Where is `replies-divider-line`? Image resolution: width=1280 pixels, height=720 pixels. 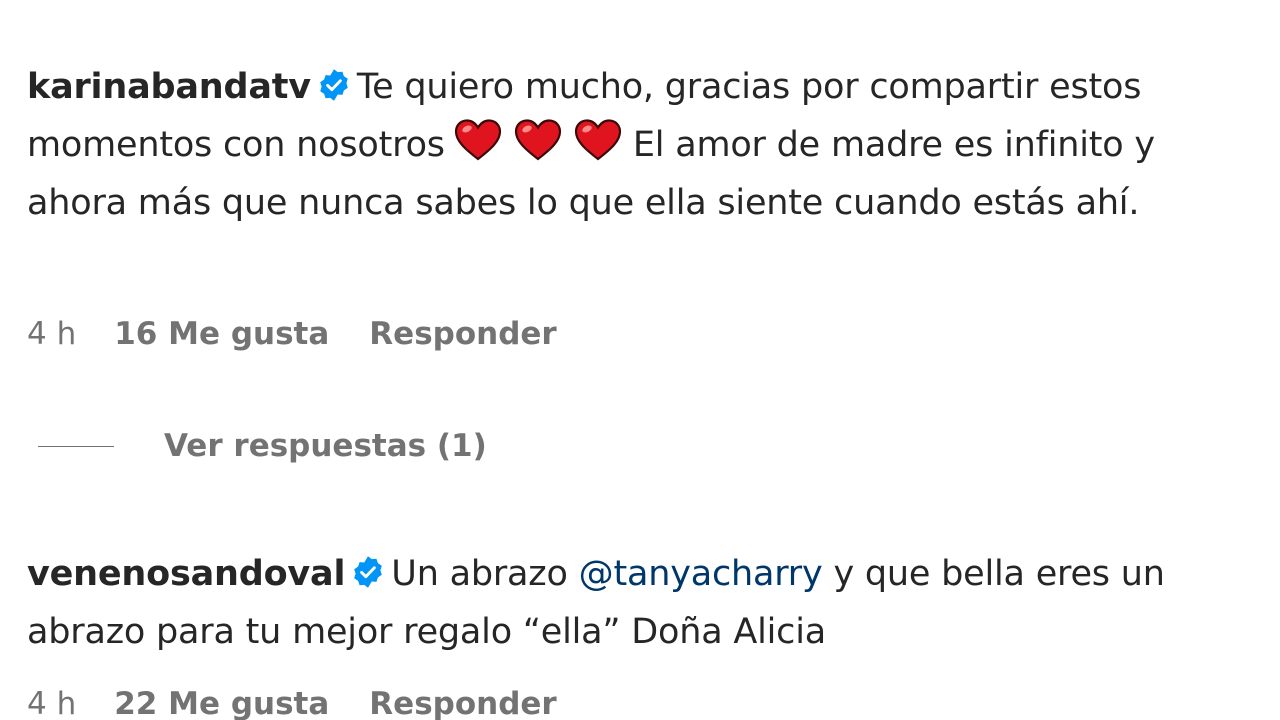
replies-divider-line is located at coordinates (76, 446).